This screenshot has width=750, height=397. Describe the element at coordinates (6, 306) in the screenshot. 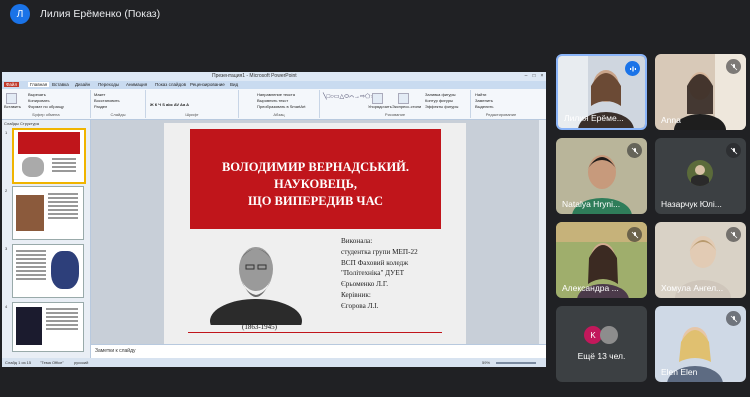

I see `thumb-number: 4` at that location.